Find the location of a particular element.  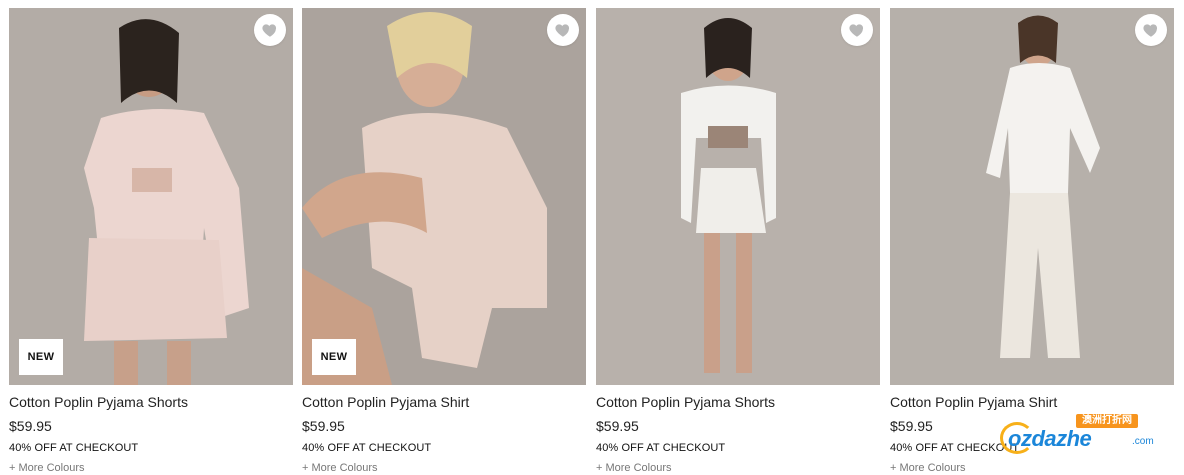

watermark-suffix: .com is located at coordinates (1143, 441).